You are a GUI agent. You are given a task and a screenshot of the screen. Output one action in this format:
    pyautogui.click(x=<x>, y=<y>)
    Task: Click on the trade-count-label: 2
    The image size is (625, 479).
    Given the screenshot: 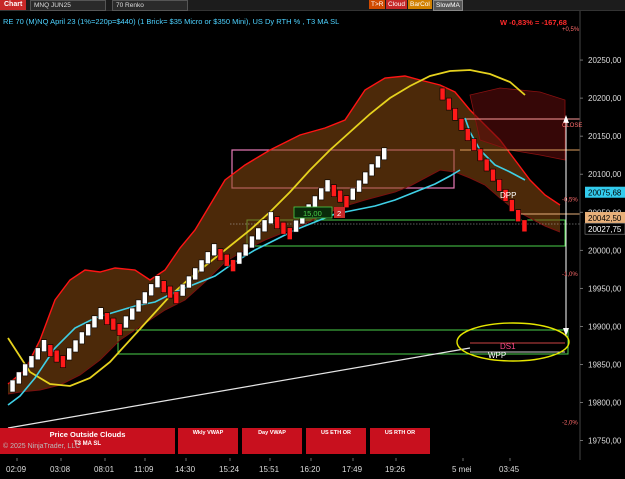 What is the action you would take?
    pyautogui.click(x=339, y=213)
    